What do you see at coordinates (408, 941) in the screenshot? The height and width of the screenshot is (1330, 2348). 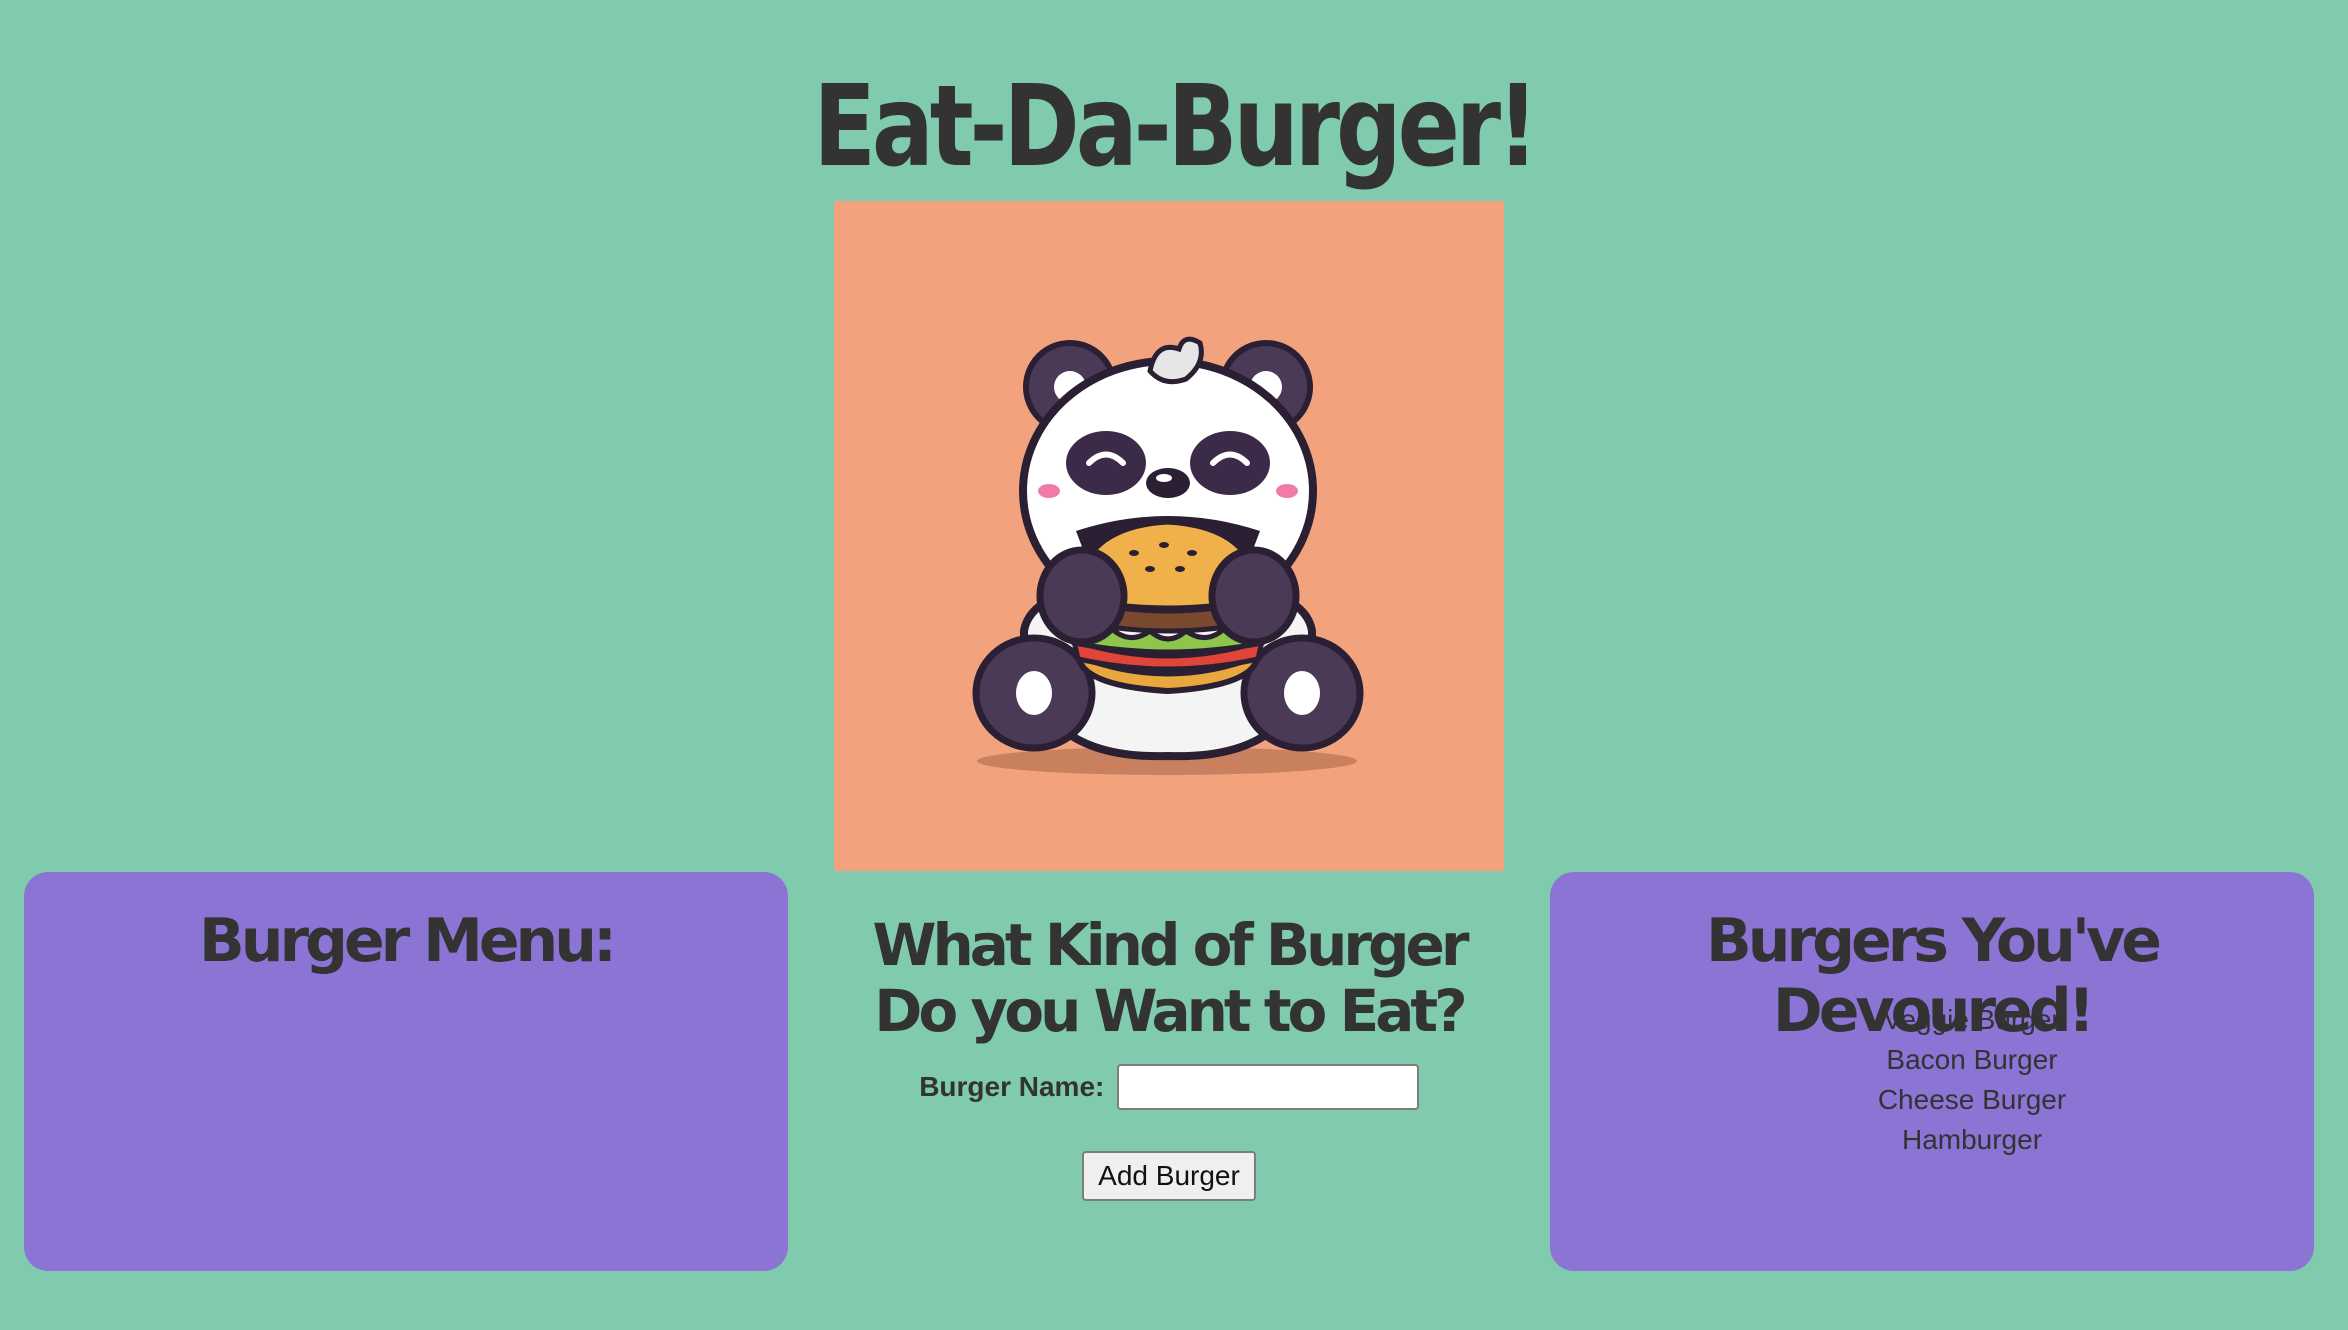 I see `burger-menu-heading: Burger Menu:` at bounding box center [408, 941].